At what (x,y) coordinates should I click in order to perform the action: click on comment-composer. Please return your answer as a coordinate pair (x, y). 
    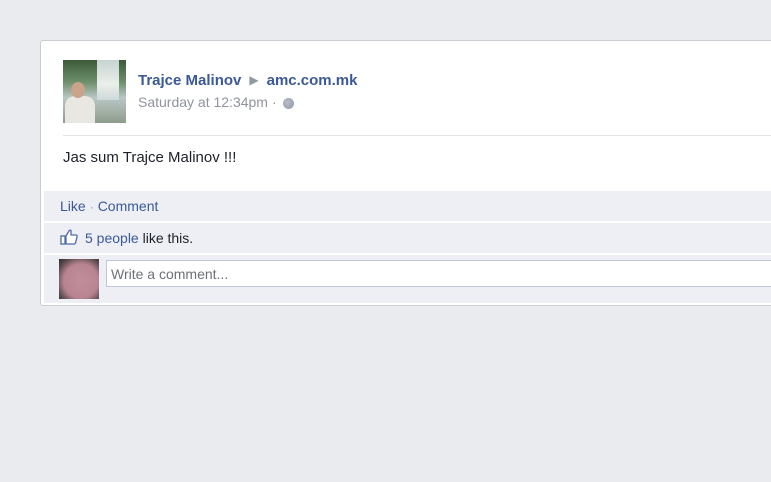
    Looking at the image, I should click on (407, 279).